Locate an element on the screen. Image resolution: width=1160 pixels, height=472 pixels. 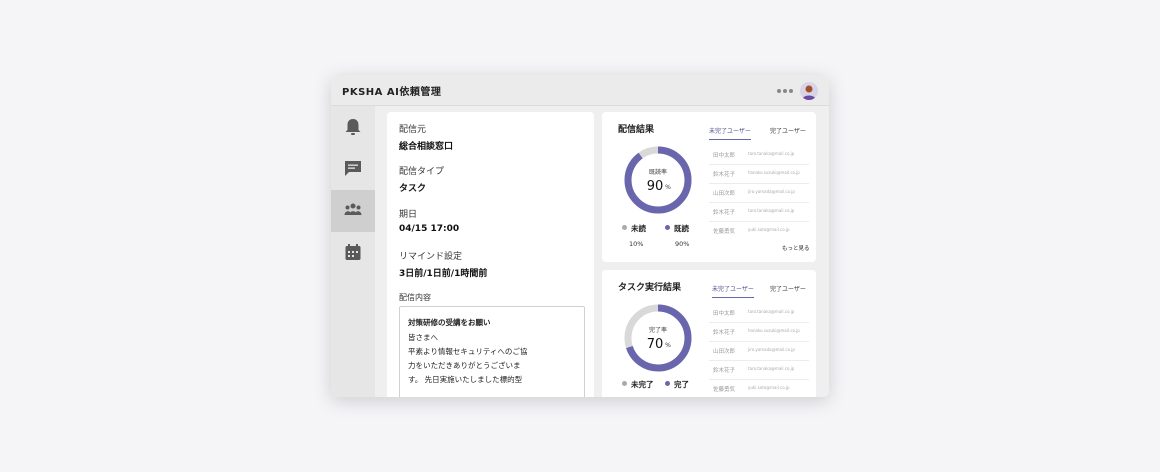
delivery-title: 配信結果 is located at coordinates (636, 130).